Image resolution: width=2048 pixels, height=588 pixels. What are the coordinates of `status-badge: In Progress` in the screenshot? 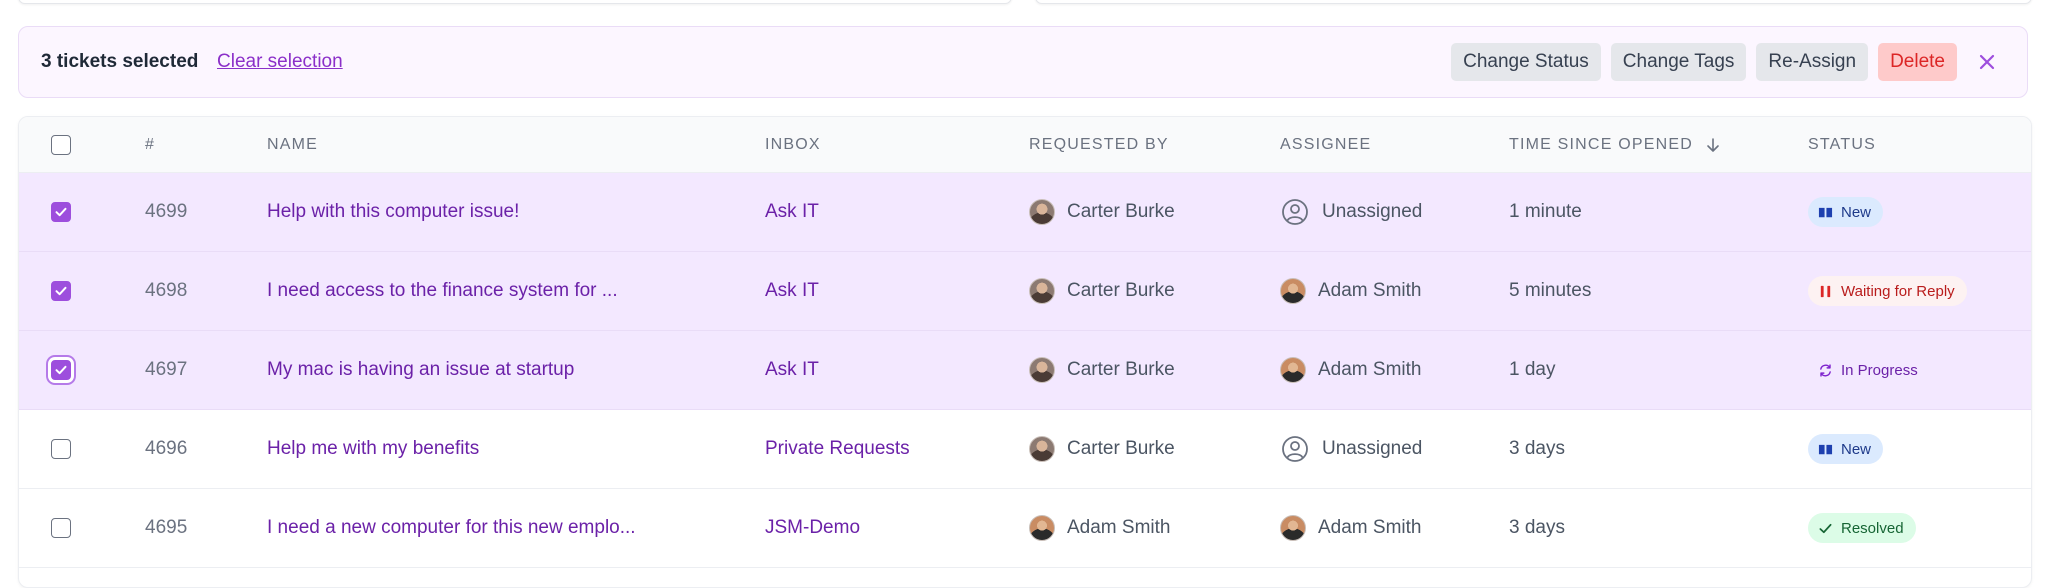 It's located at (1869, 370).